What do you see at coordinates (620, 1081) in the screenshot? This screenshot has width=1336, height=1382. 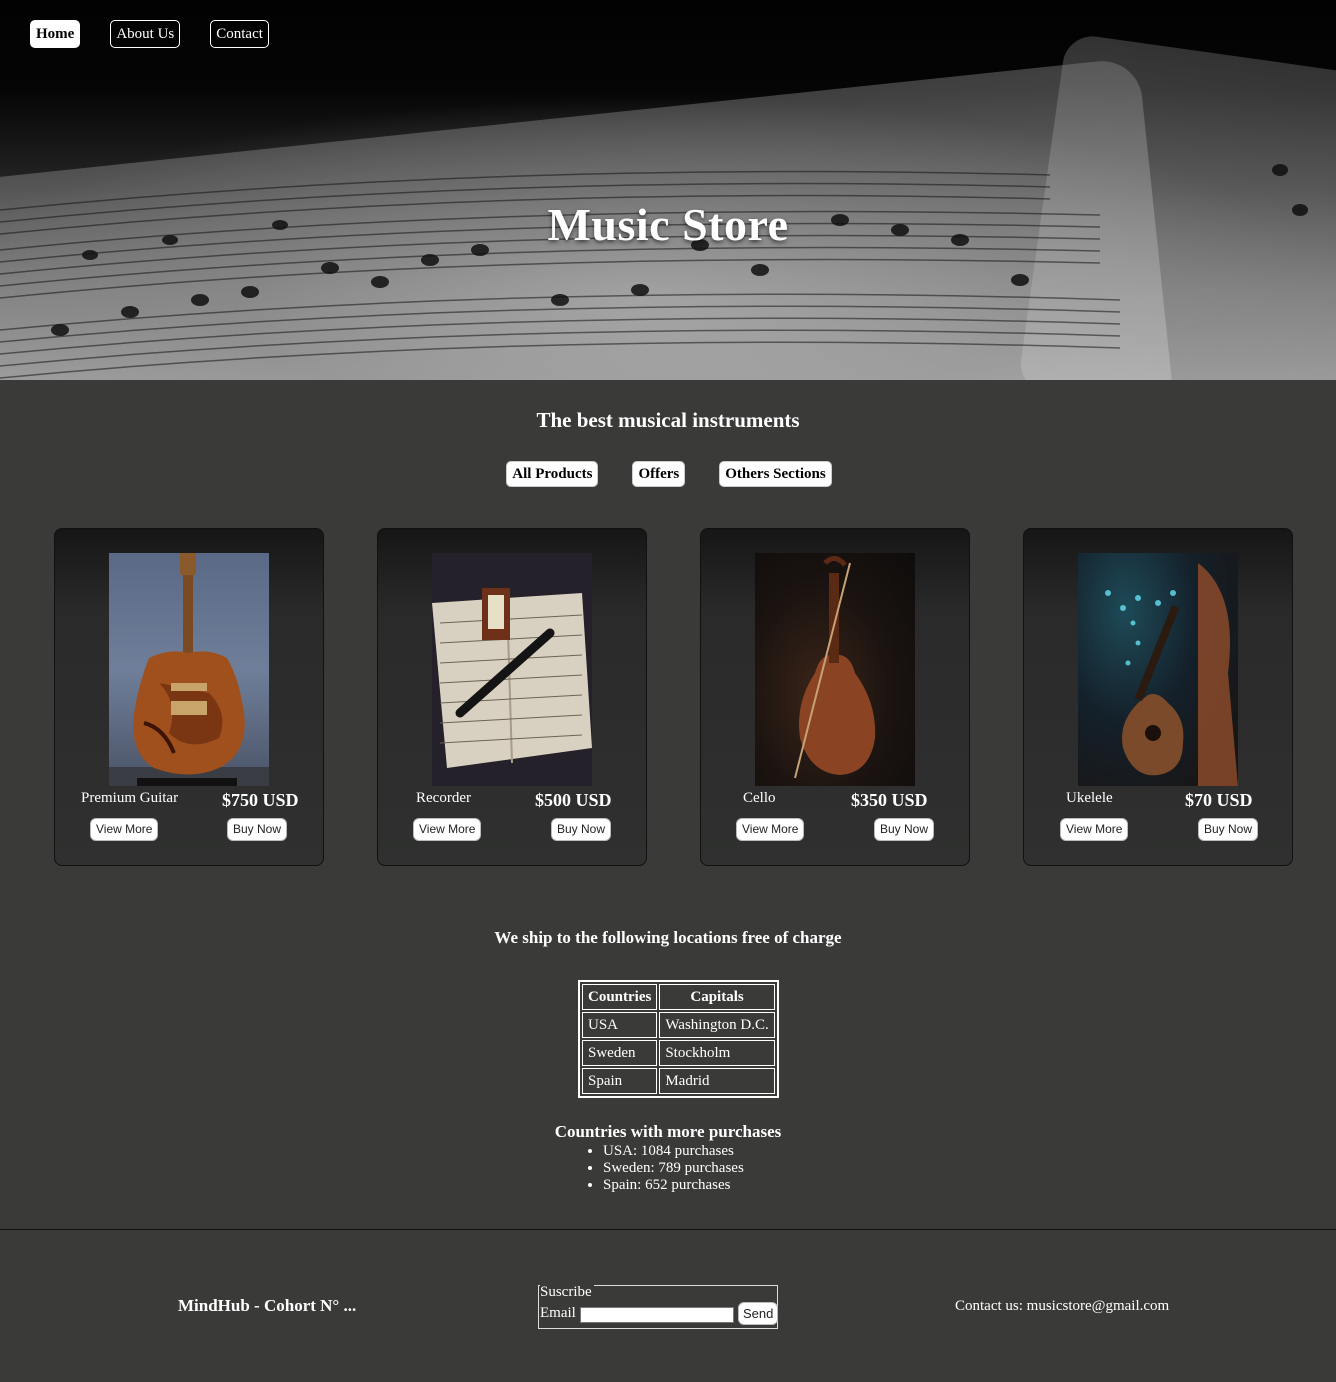 I see `table-cell: Spain` at bounding box center [620, 1081].